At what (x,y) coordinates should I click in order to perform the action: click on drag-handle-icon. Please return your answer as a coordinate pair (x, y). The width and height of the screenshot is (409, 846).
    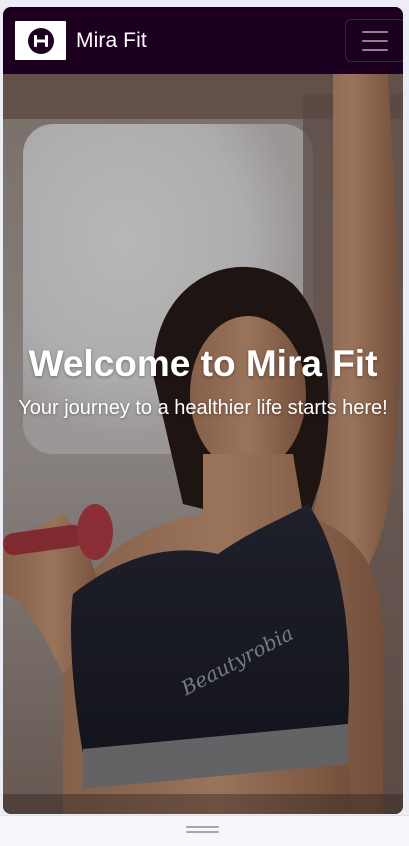
    Looking at the image, I should click on (202, 830).